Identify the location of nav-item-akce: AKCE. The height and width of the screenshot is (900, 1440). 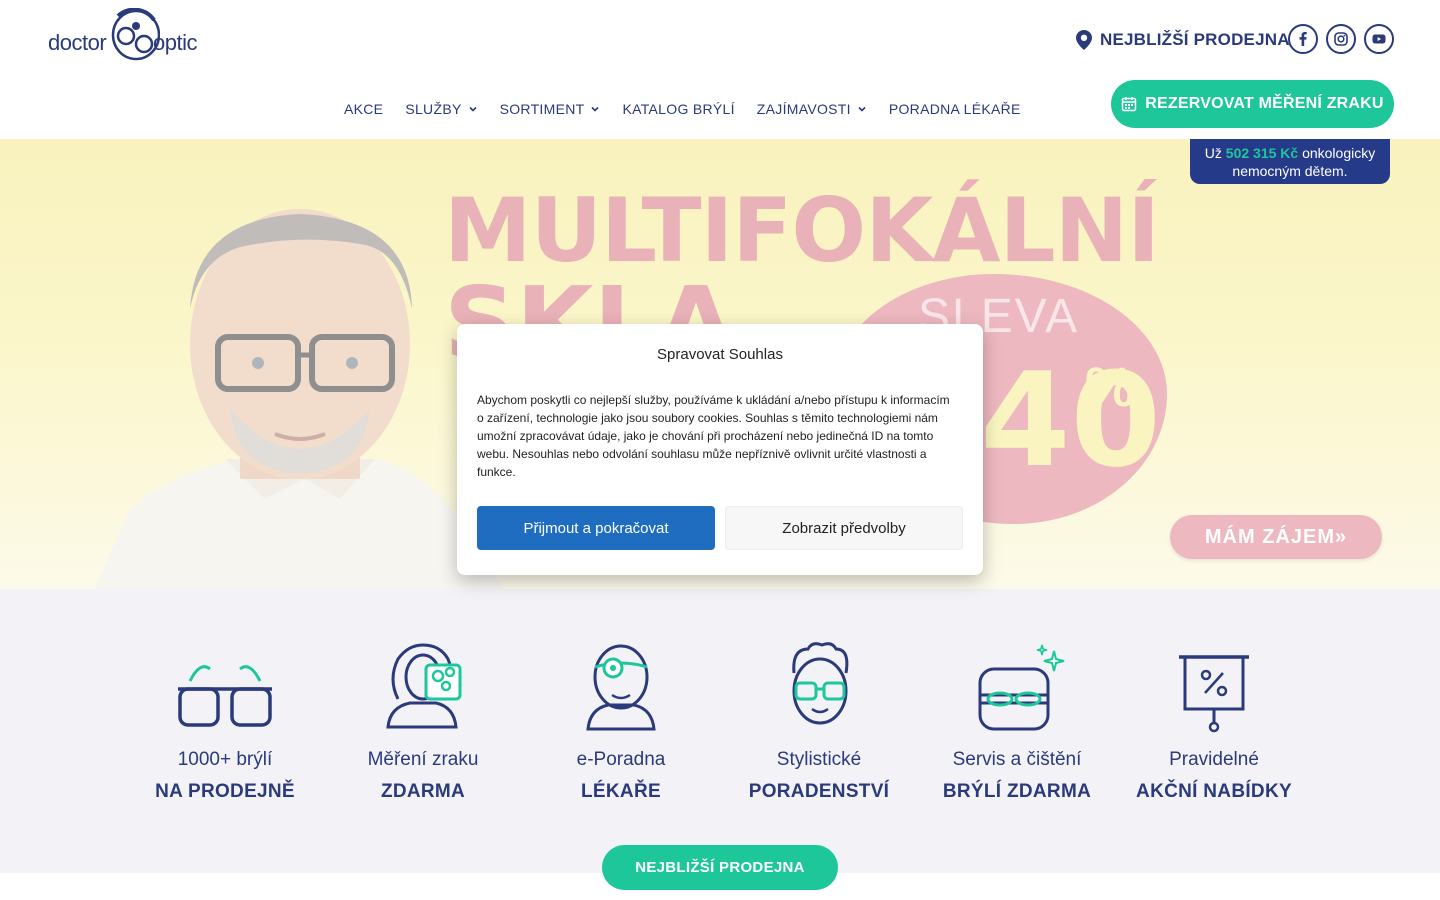
(363, 109).